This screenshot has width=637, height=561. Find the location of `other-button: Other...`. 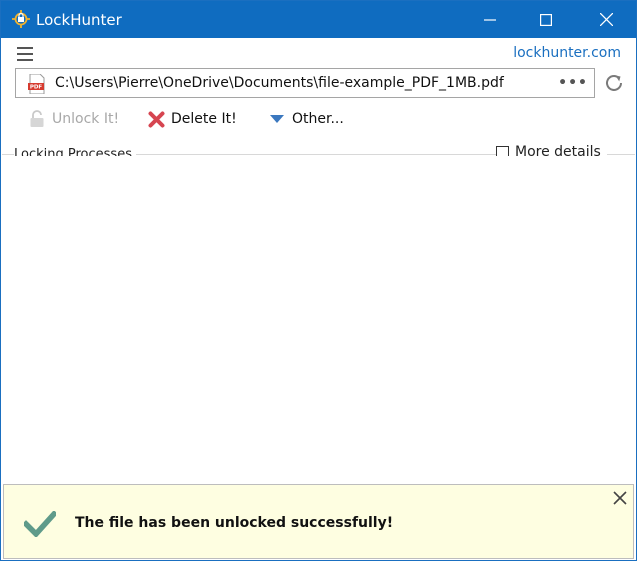

other-button: Other... is located at coordinates (306, 119).